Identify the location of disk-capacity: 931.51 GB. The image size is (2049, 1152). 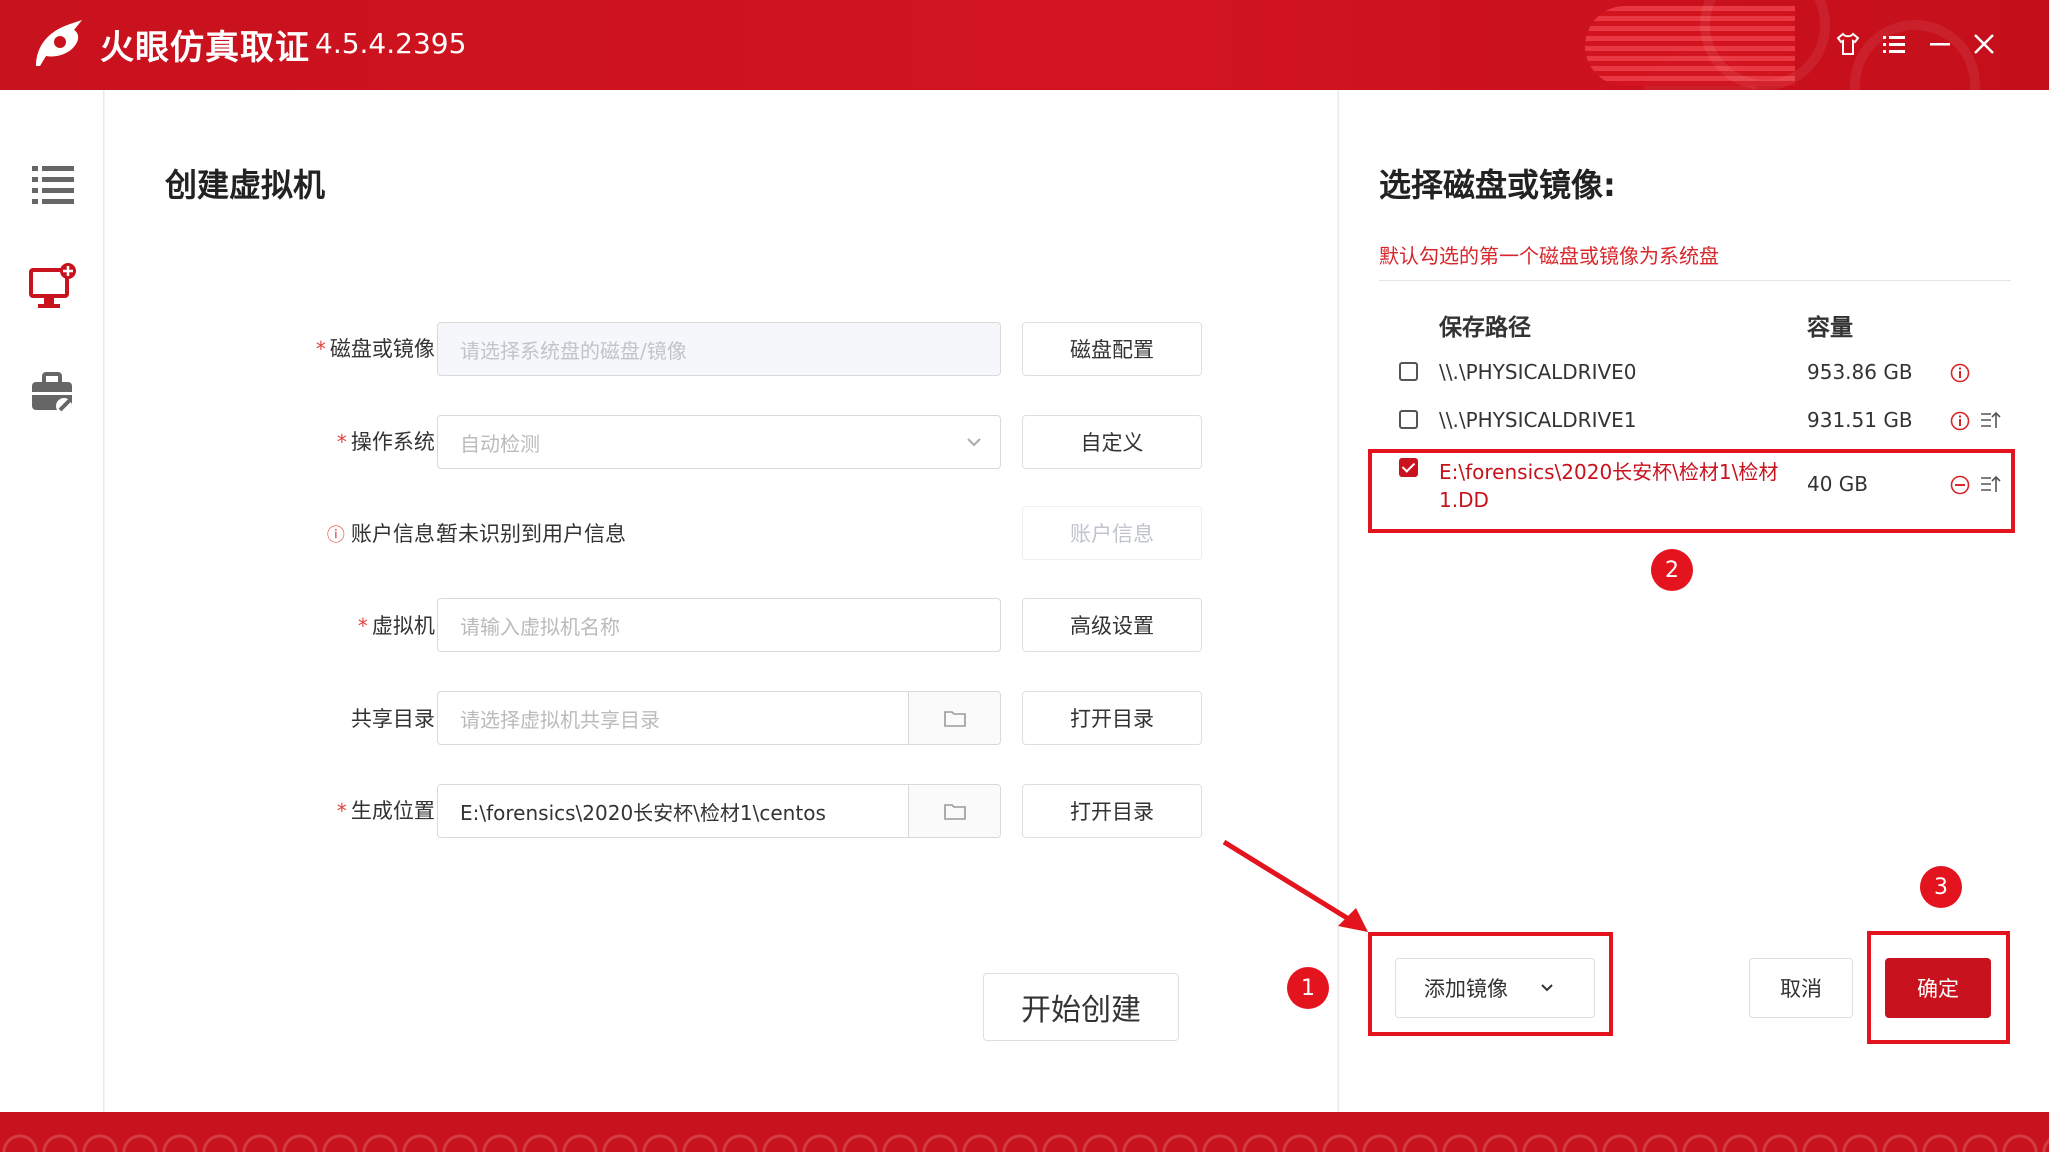
(1860, 420).